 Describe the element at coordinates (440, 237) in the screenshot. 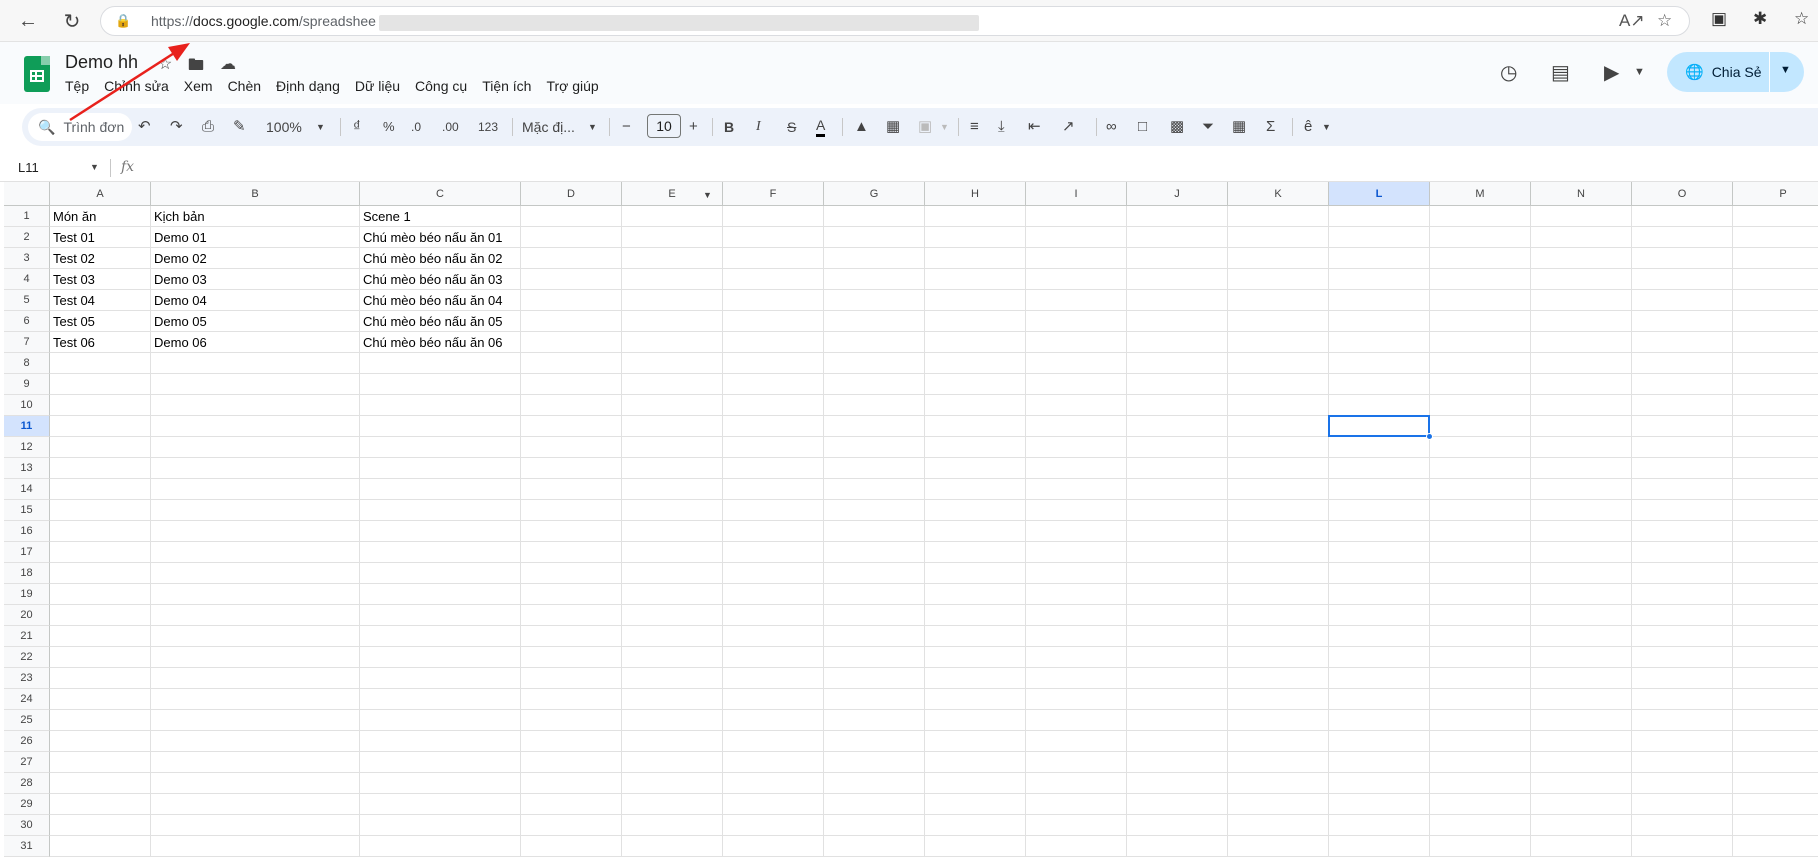

I see `cell-c2: Chú mèo béo nấu ăn 01` at that location.